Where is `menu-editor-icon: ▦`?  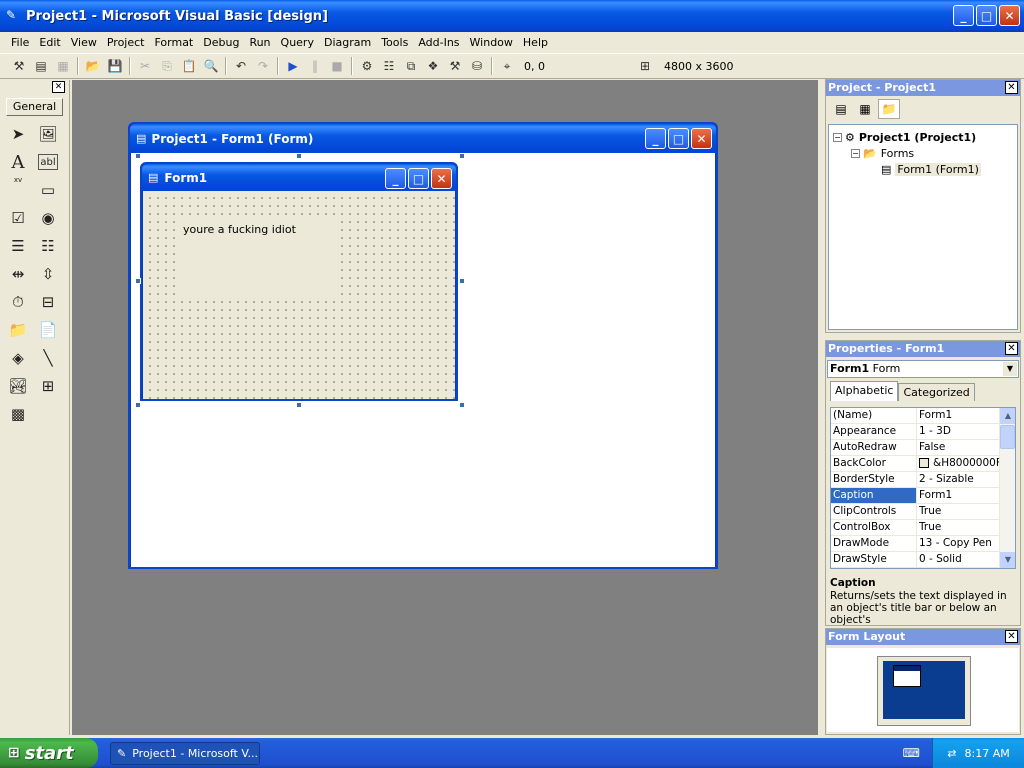
menu-editor-icon: ▦ is located at coordinates (63, 66).